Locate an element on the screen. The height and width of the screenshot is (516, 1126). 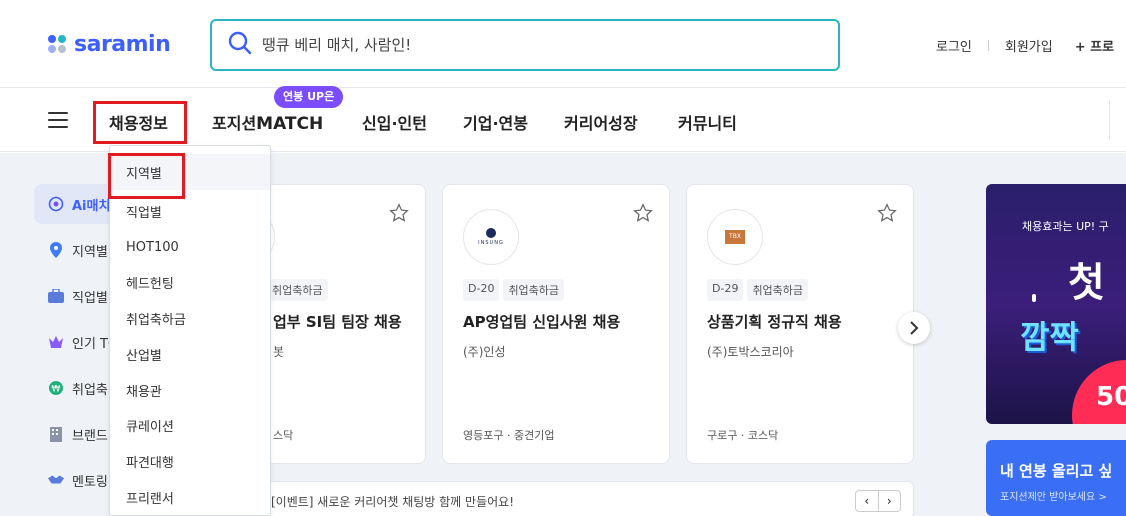
company-logo-text: TBX is located at coordinates (735, 237).